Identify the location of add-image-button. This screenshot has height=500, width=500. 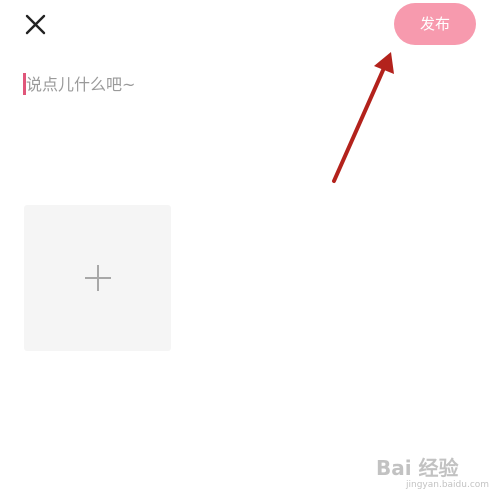
(97, 278).